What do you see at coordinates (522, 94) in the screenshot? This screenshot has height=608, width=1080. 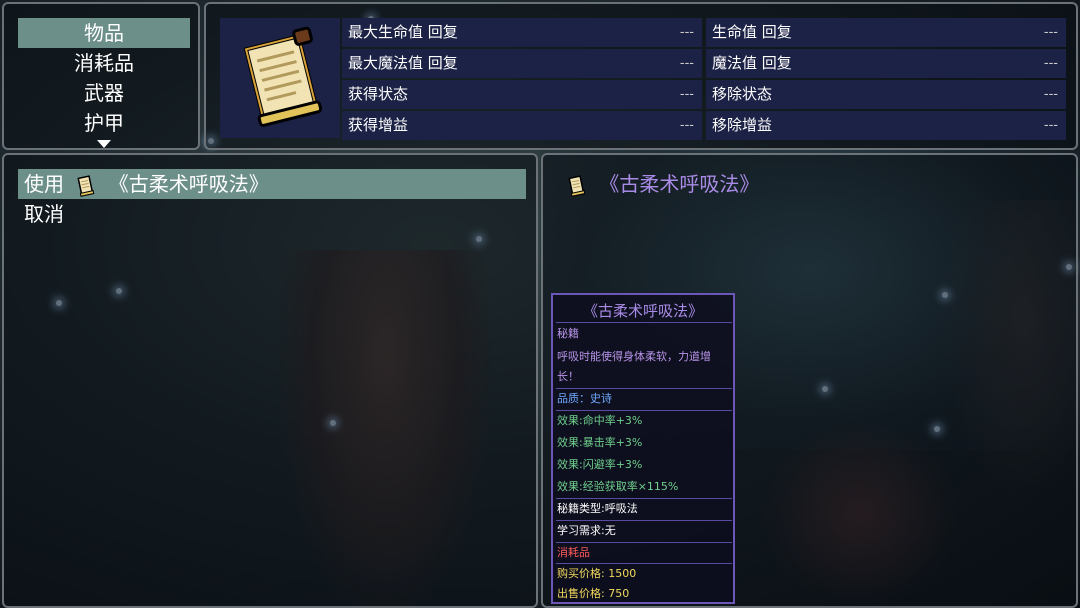 I see `effect-gain-state: 获得状态 ---` at bounding box center [522, 94].